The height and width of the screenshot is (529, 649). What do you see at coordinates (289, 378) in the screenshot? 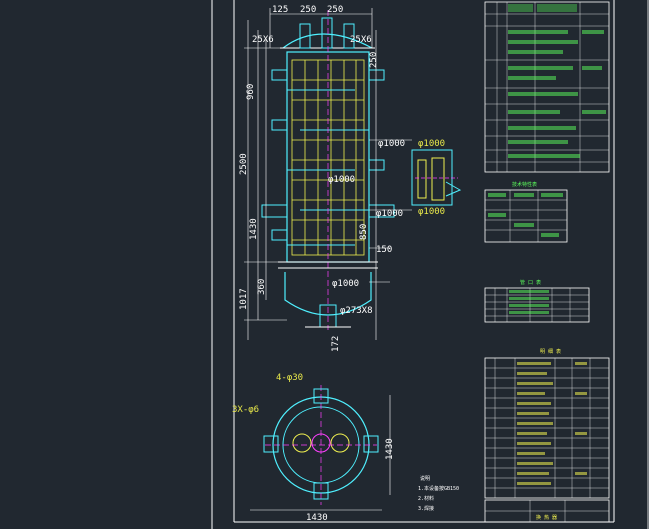
I see `plan-label-1: 4-φ30` at bounding box center [289, 378].